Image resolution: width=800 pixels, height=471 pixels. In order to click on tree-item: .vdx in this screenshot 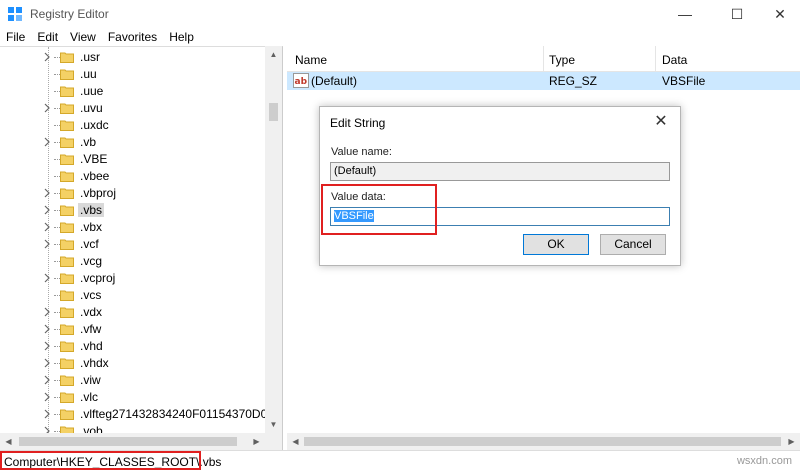, I will do `click(132, 312)`.